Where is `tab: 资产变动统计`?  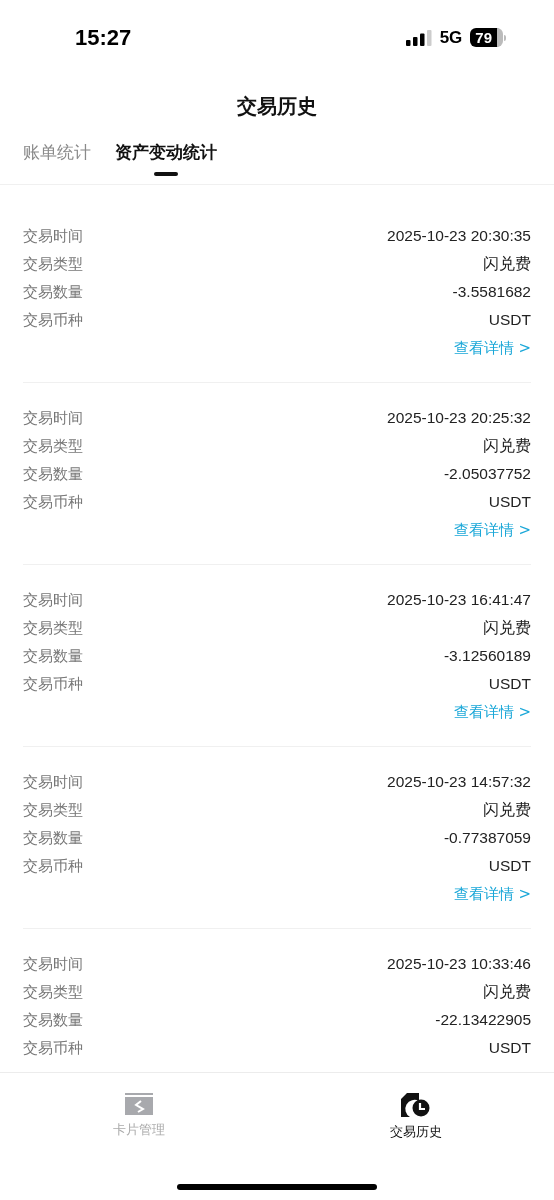 tab: 资产变动统计 is located at coordinates (166, 162).